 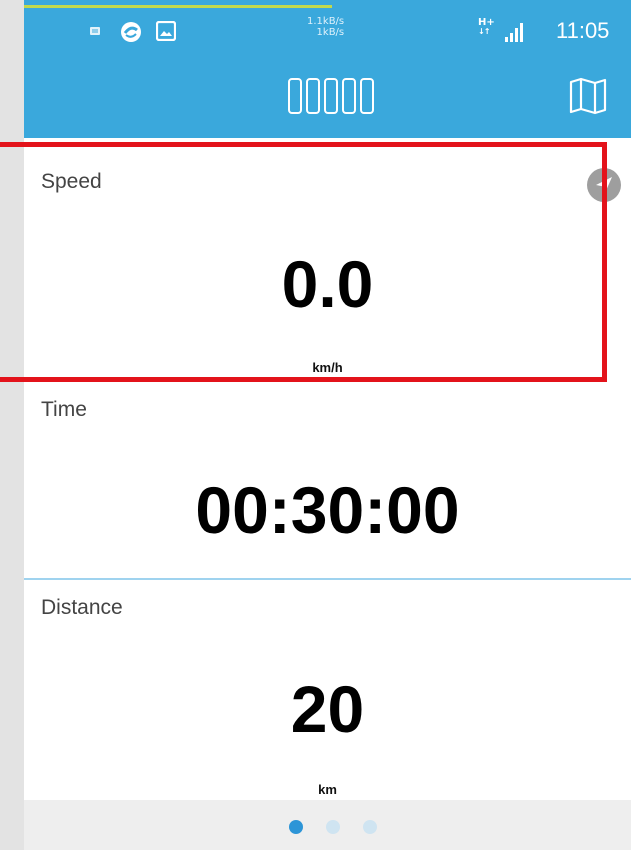 I want to click on speed-label: Speed, so click(x=71, y=181).